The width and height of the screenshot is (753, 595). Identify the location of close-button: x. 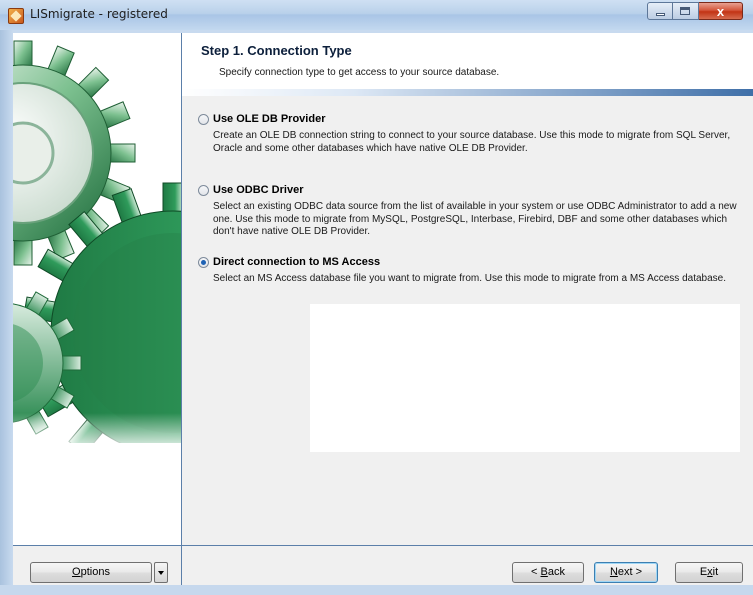
(721, 11).